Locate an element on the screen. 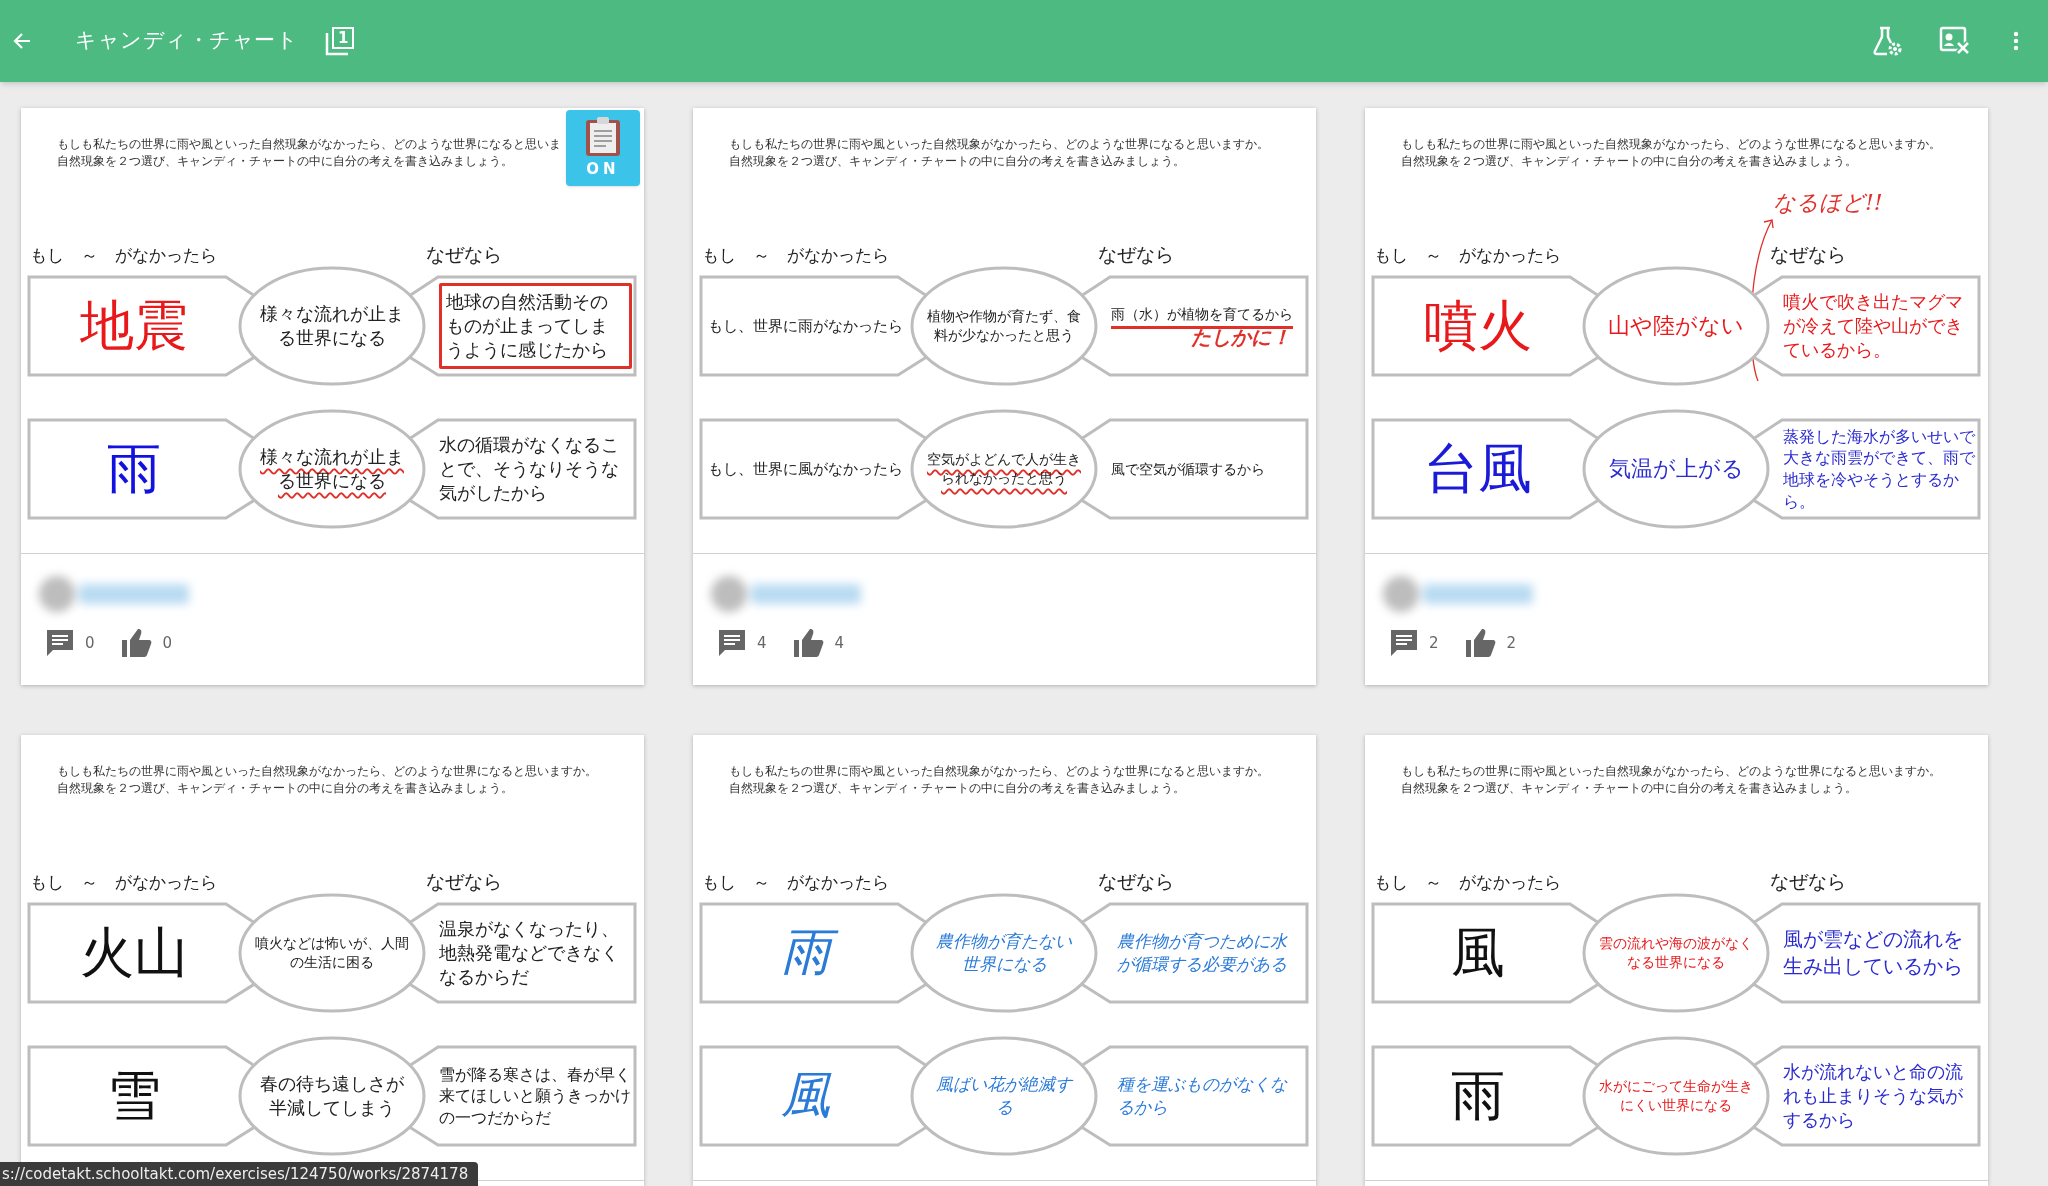  subject-text: もし、世界に雨がなかったら is located at coordinates (805, 326).